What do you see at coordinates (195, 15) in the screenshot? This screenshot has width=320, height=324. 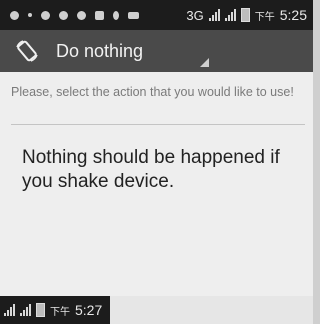 I see `network-type: 3G` at bounding box center [195, 15].